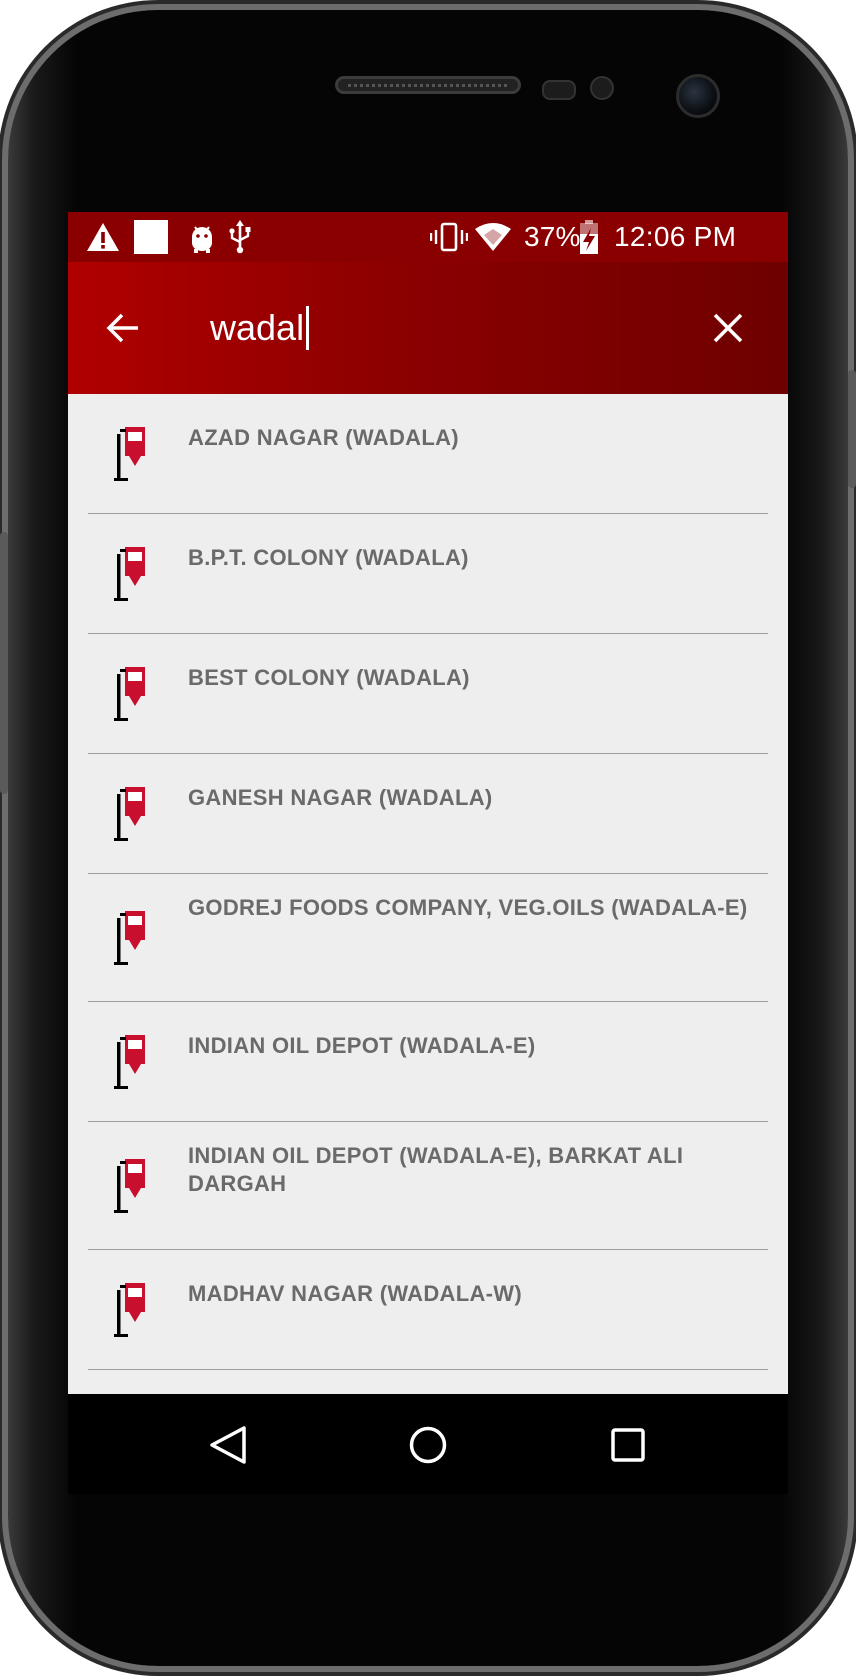 This screenshot has height=1676, width=856. What do you see at coordinates (852, 429) in the screenshot?
I see `power-button` at bounding box center [852, 429].